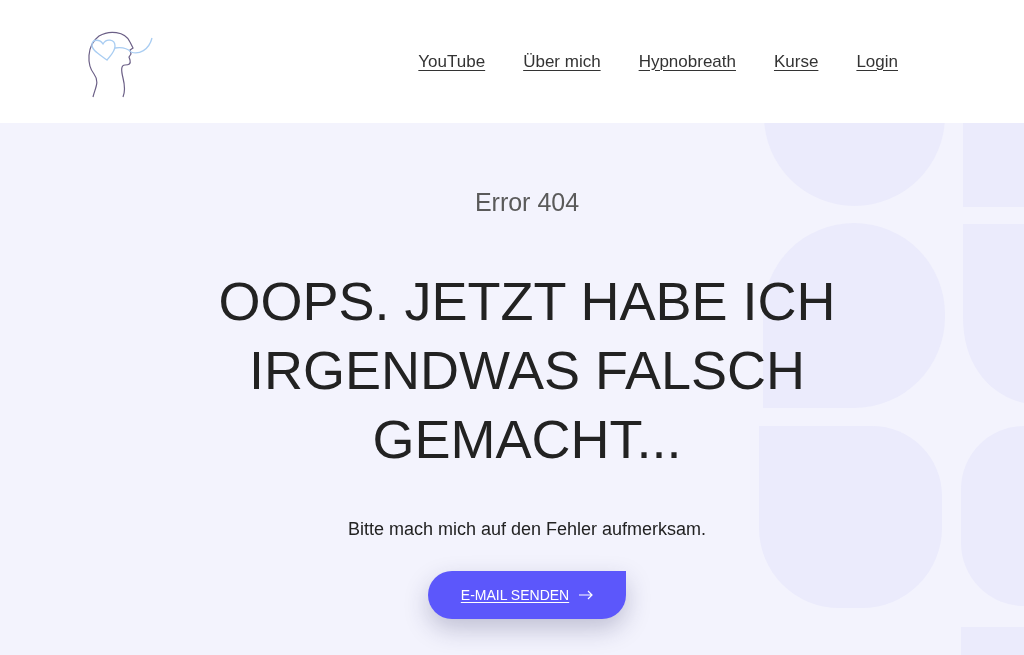  Describe the element at coordinates (527, 595) in the screenshot. I see `send-email-button: E-MAIL SENDEN` at that location.